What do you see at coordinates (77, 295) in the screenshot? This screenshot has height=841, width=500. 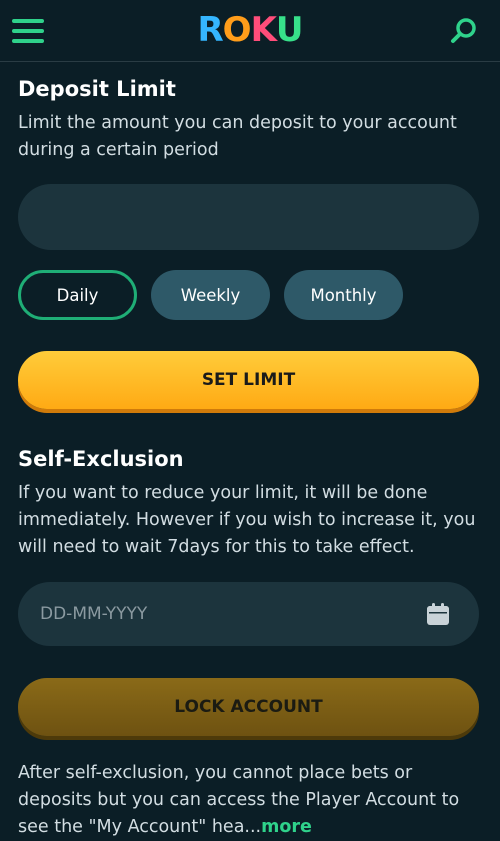 I see `period-daily-button: Daily` at bounding box center [77, 295].